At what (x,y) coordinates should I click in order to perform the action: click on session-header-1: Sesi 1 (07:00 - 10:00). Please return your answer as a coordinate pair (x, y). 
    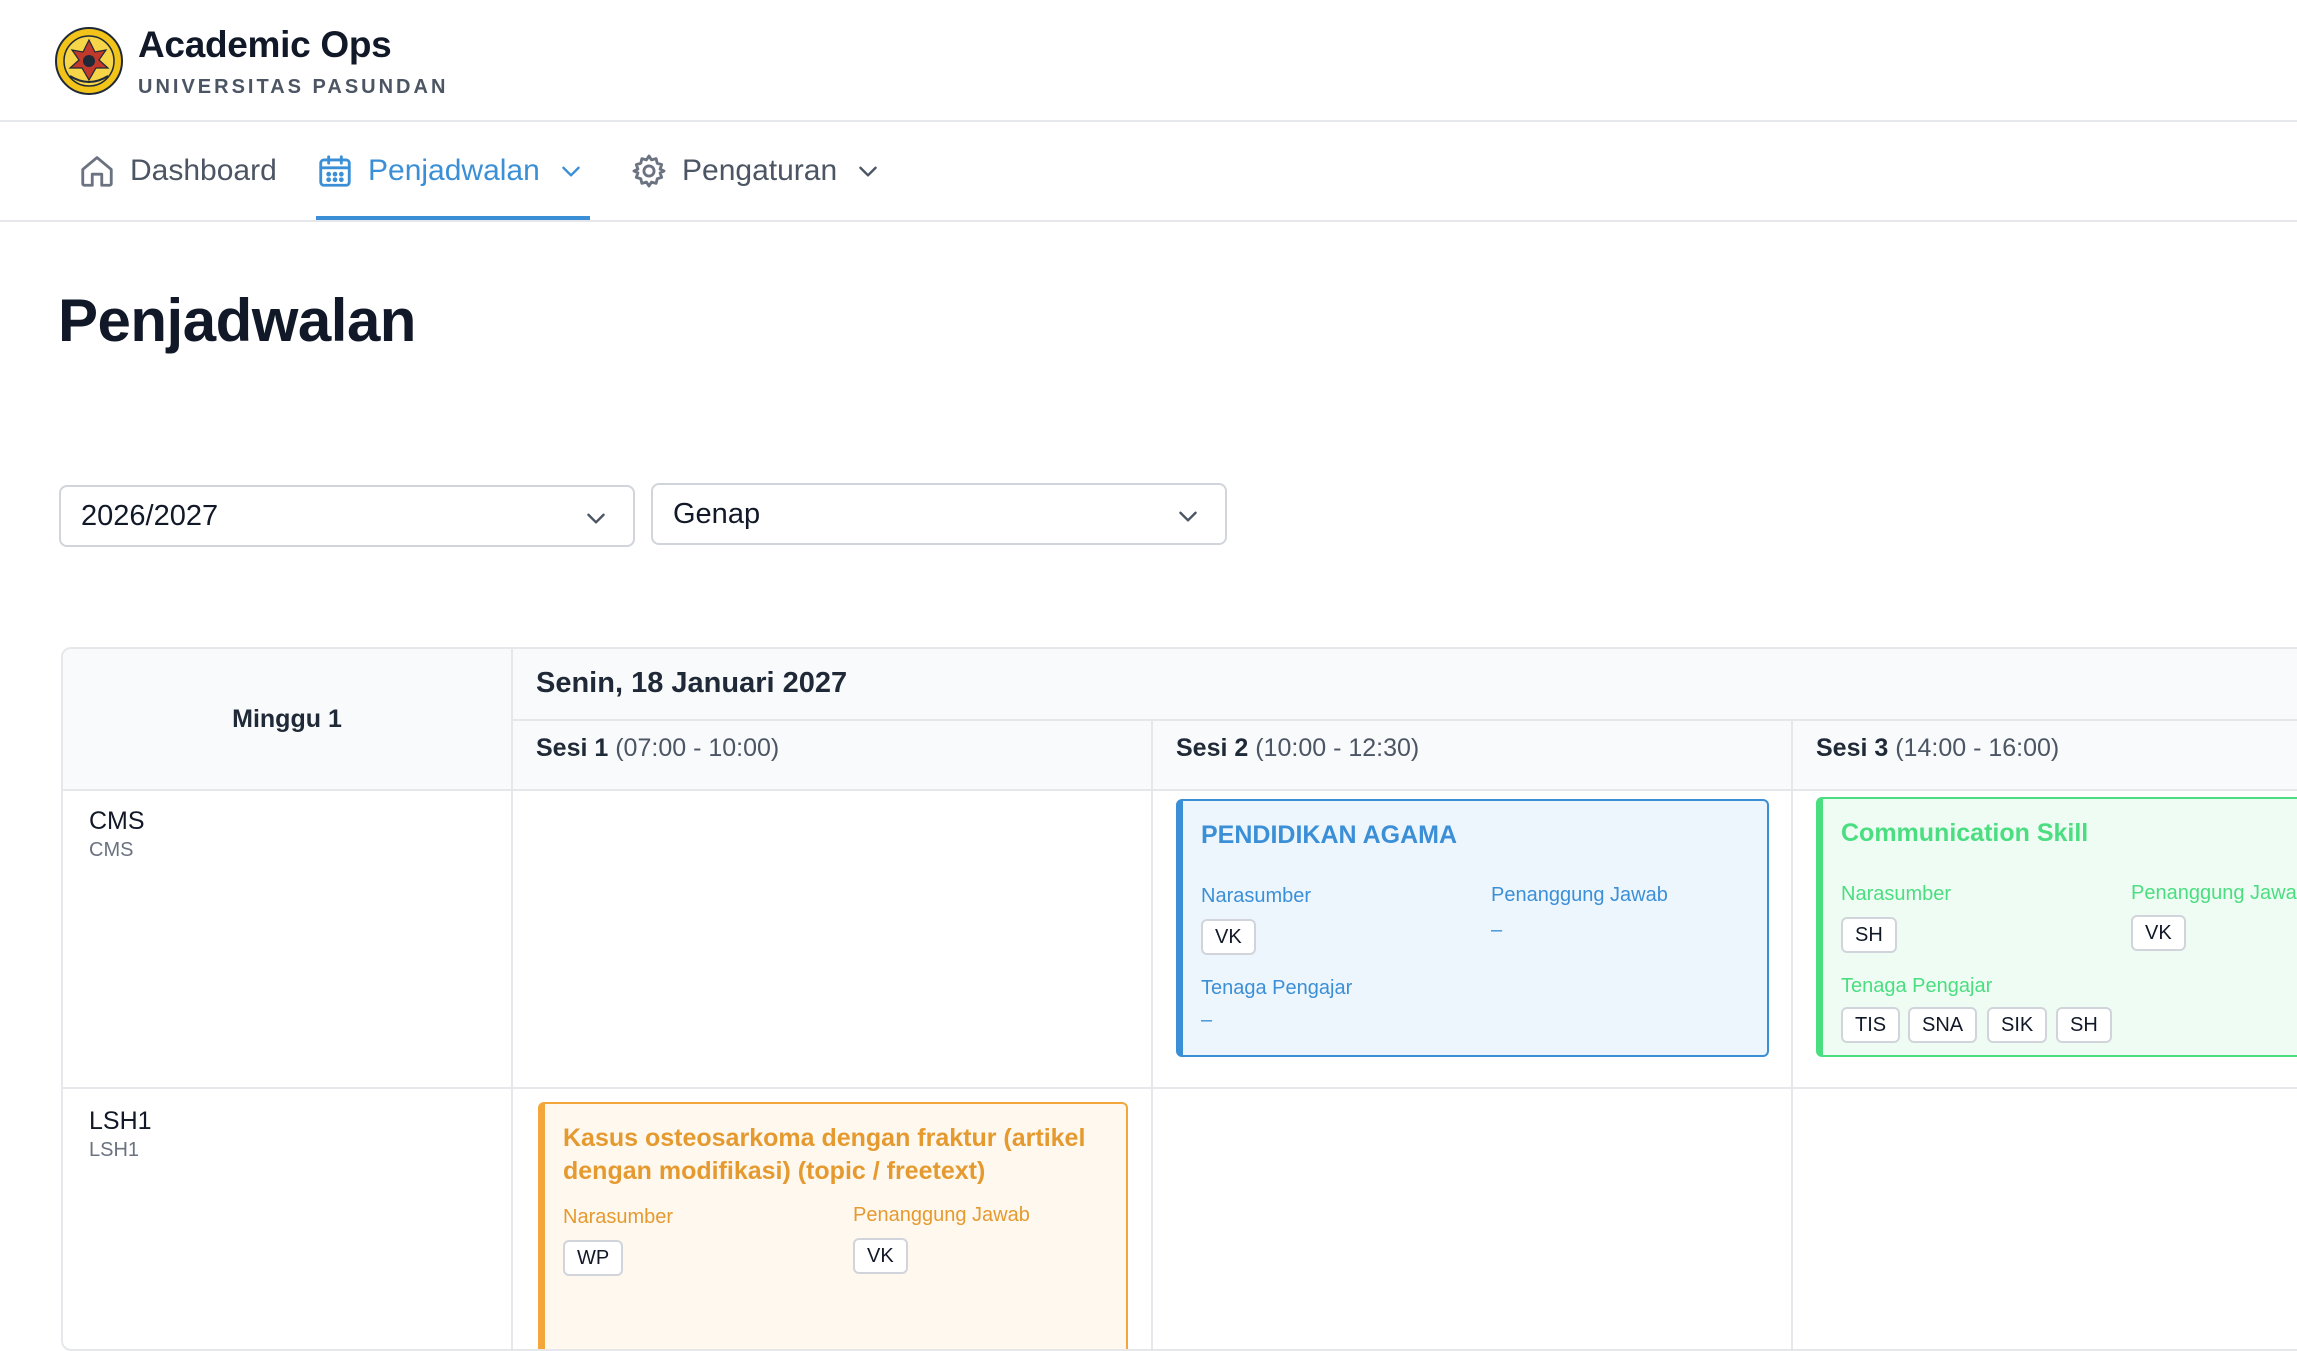
    Looking at the image, I should click on (657, 748).